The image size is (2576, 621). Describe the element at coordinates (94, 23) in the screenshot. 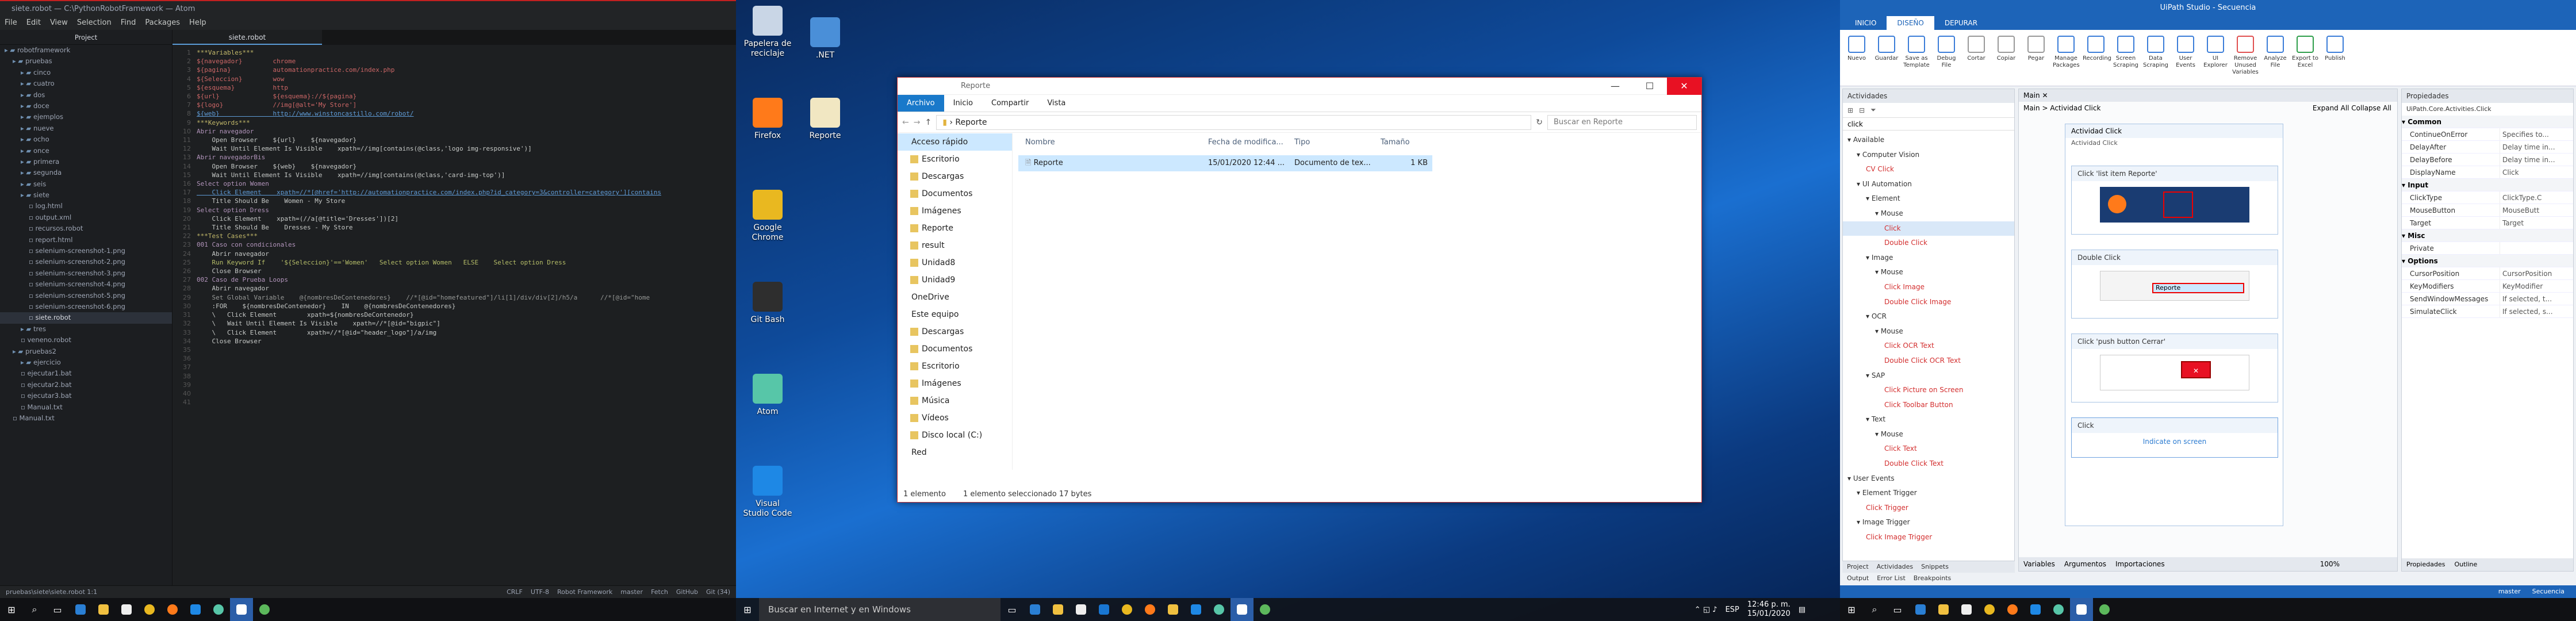

I see `menu-item-selection: Selection` at that location.